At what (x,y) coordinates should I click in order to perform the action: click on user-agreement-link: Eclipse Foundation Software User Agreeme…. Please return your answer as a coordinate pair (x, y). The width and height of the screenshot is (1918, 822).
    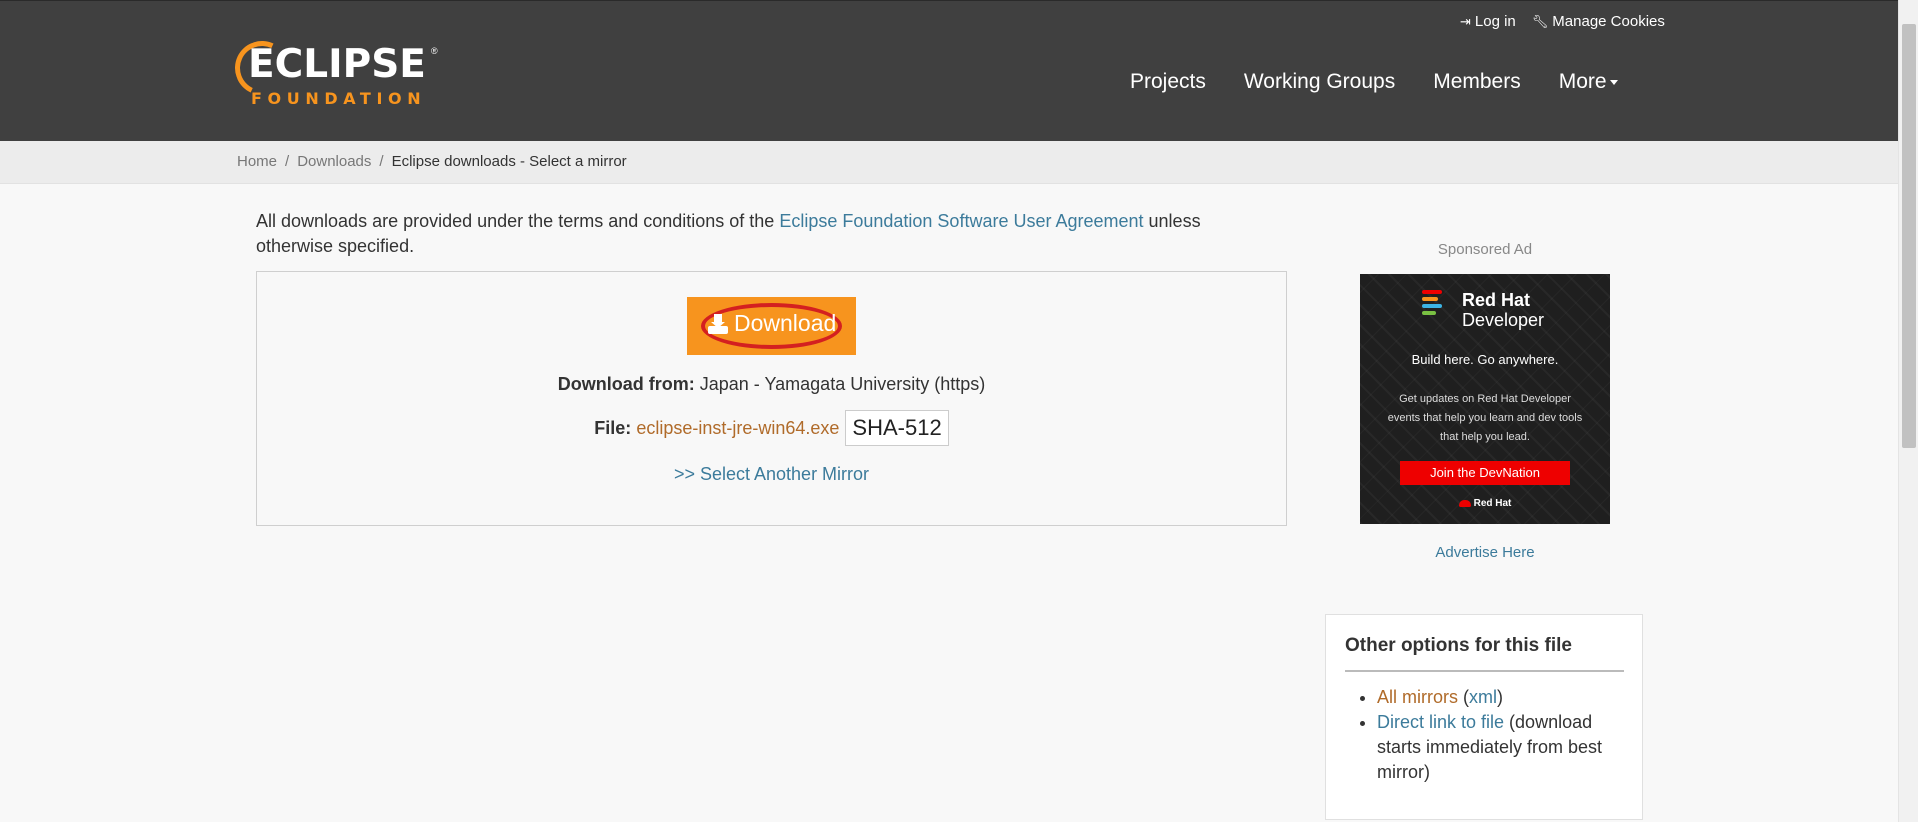
    Looking at the image, I should click on (961, 221).